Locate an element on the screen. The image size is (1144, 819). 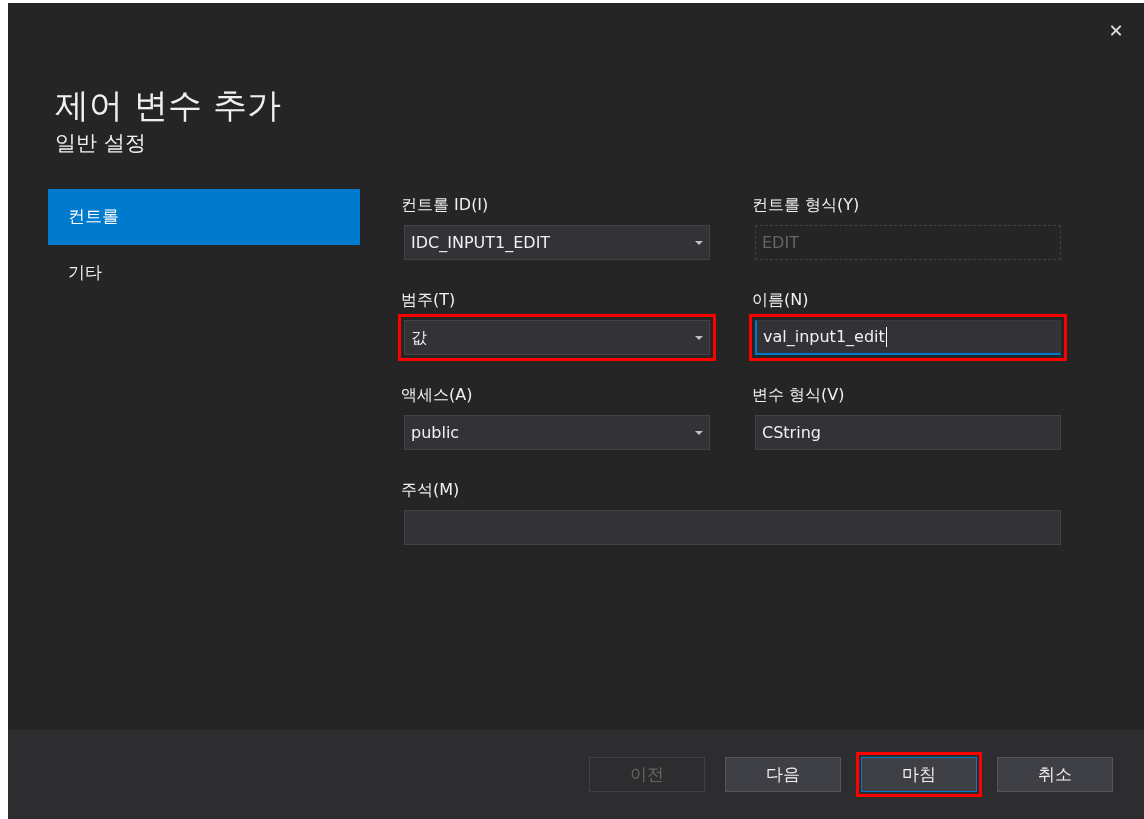
sidebar-item: 컨트롤 is located at coordinates (204, 217).